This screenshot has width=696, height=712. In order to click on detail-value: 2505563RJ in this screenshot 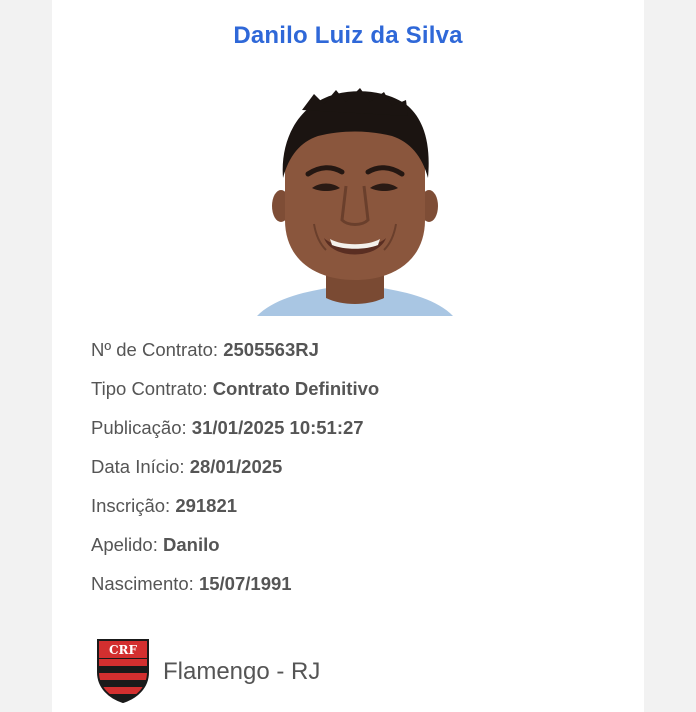, I will do `click(271, 349)`.